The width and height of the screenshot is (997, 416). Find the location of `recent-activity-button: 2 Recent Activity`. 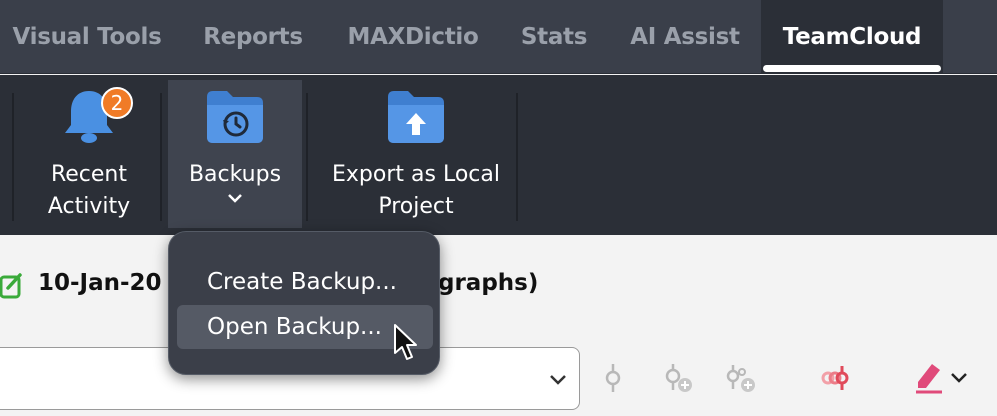

recent-activity-button: 2 Recent Activity is located at coordinates (89, 151).